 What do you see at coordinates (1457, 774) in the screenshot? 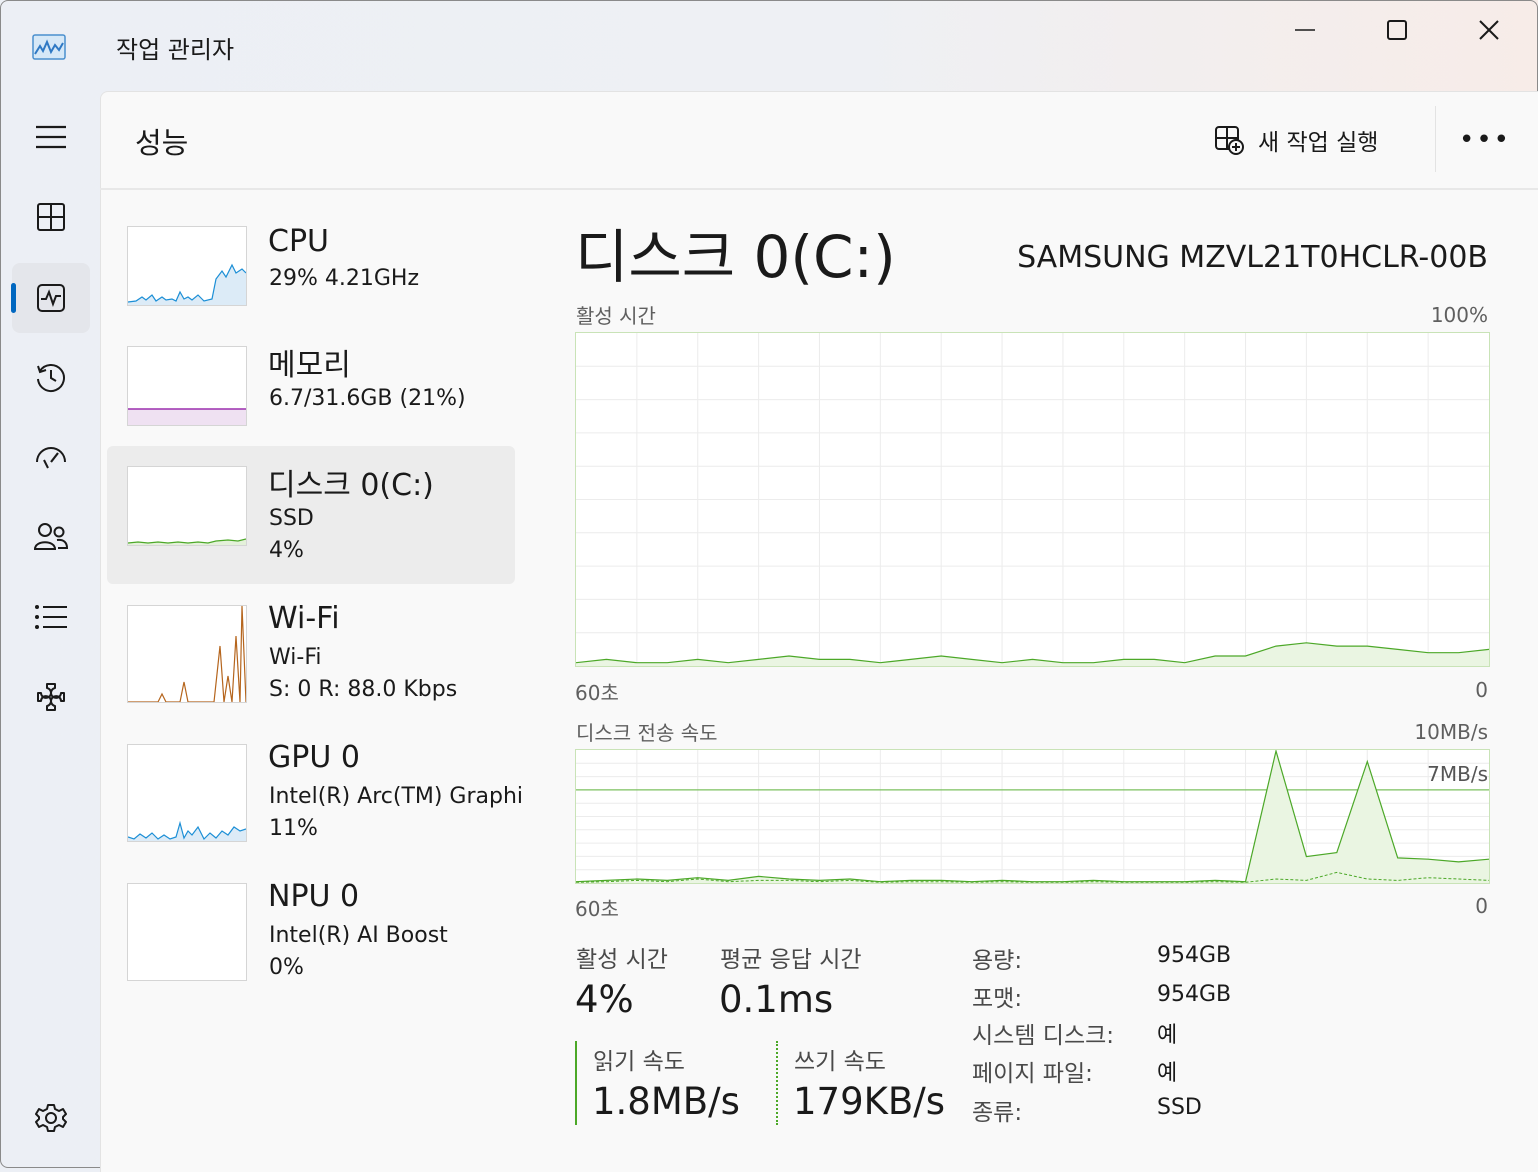
I see `transfer-chart-line-label: 7MB/s` at bounding box center [1457, 774].